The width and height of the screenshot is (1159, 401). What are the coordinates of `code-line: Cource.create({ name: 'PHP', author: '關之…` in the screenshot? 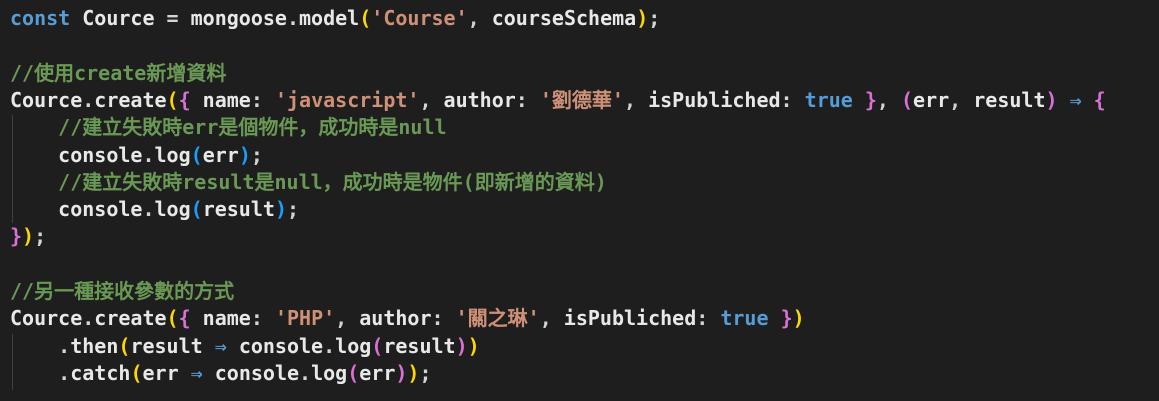 It's located at (407, 318).